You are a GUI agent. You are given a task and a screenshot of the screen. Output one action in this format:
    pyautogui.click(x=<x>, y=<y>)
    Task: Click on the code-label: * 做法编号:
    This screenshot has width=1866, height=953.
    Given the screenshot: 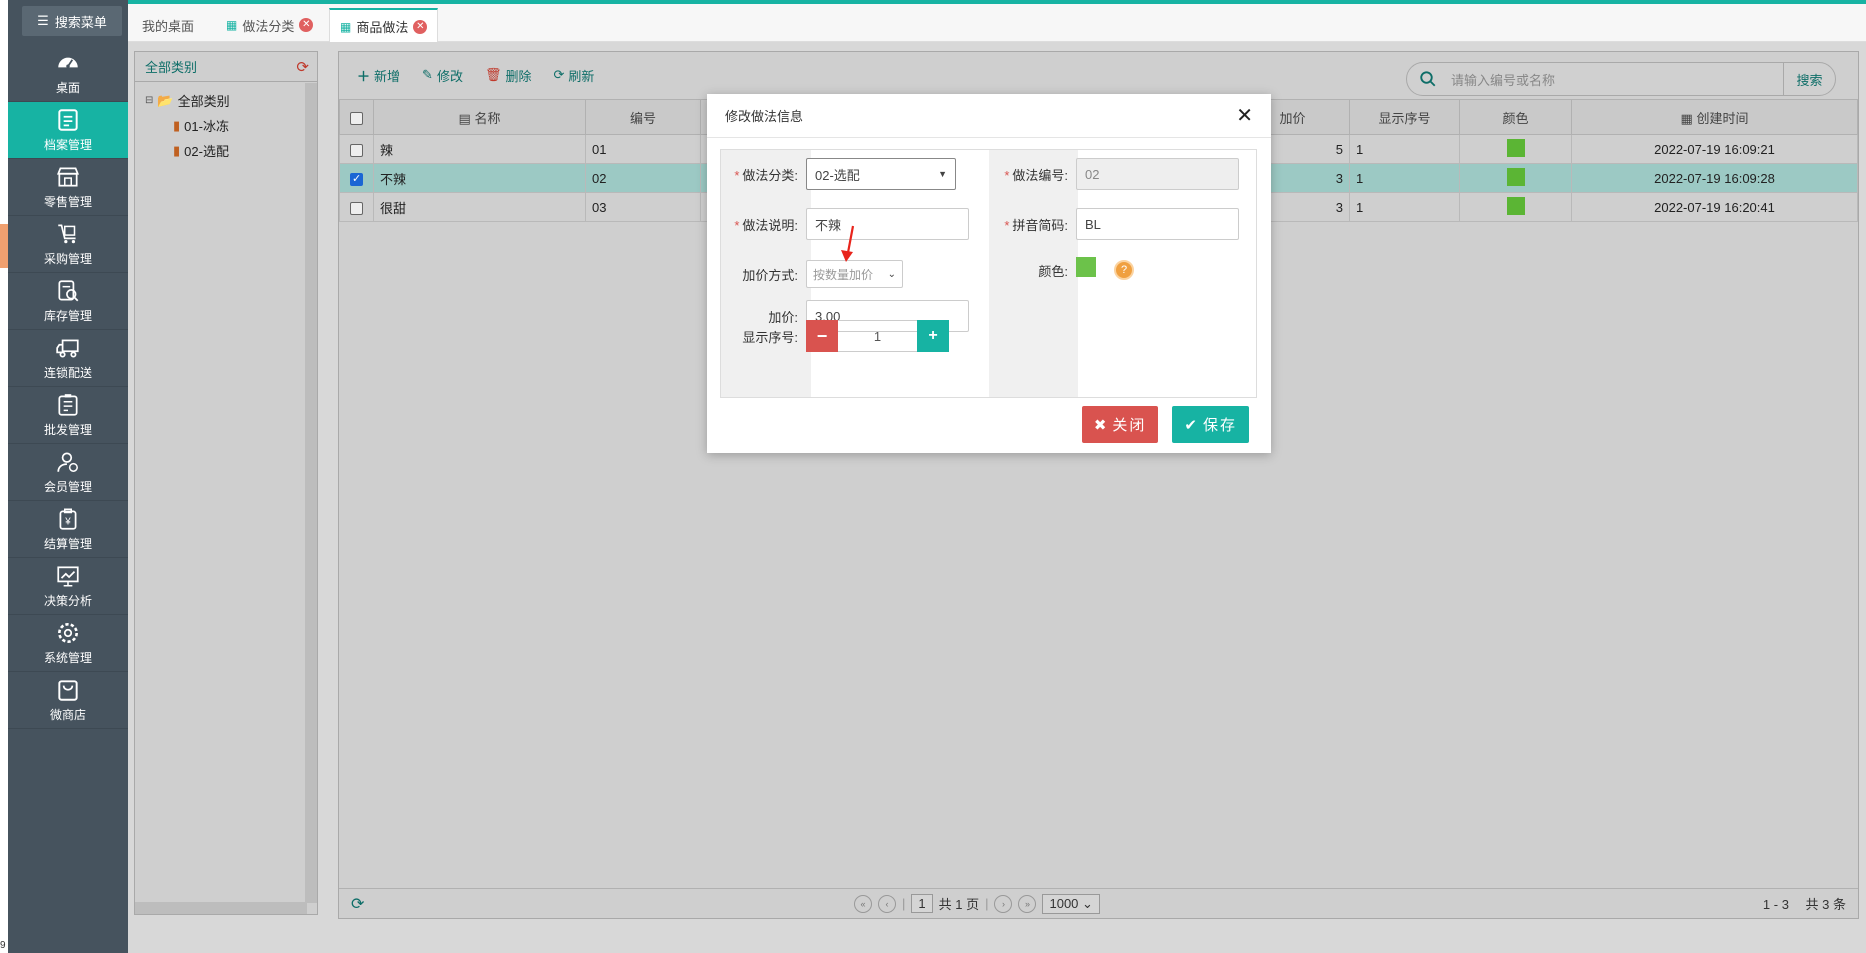 What is the action you would take?
    pyautogui.click(x=1036, y=175)
    